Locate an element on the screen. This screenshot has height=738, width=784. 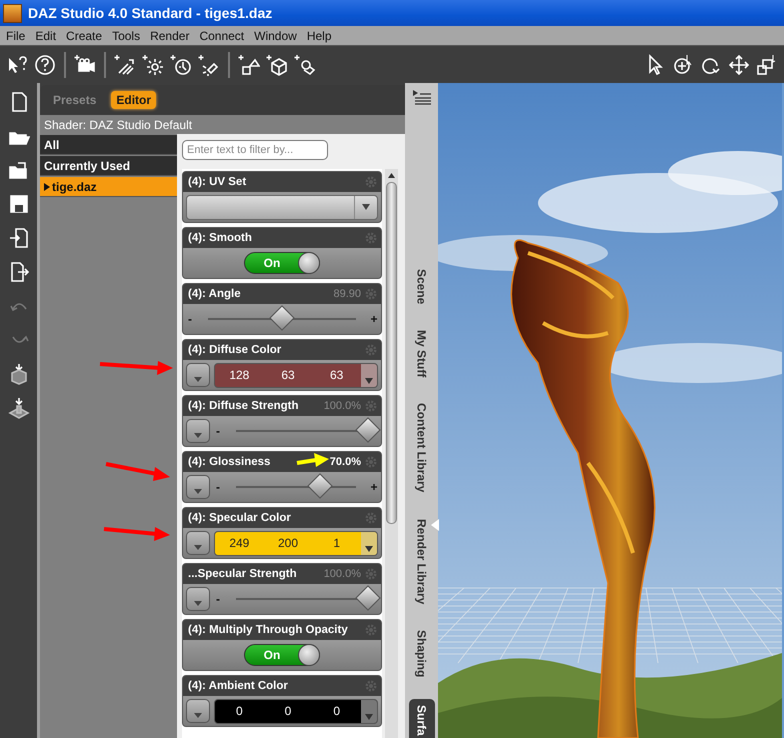
menu-item: Create is located at coordinates (85, 35).